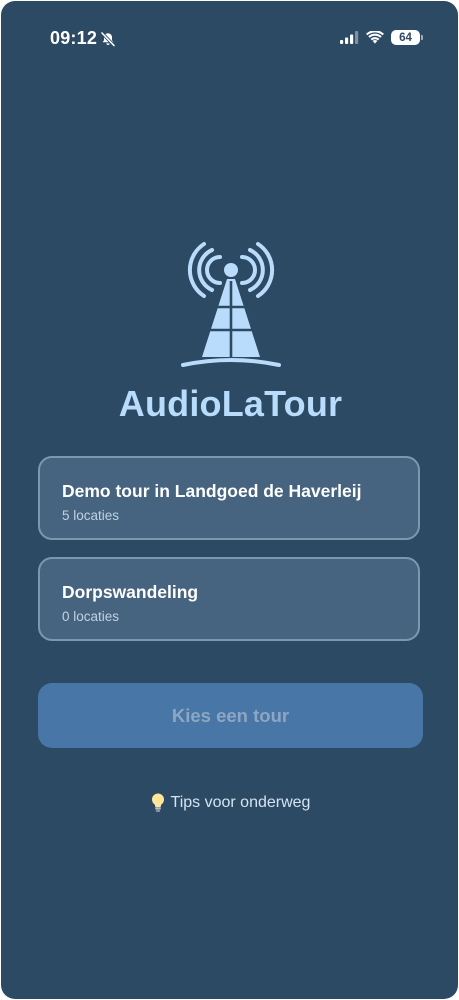 Image resolution: width=459 pixels, height=1000 pixels. Describe the element at coordinates (230, 403) in the screenshot. I see `app-title: AudioLaTour` at that location.